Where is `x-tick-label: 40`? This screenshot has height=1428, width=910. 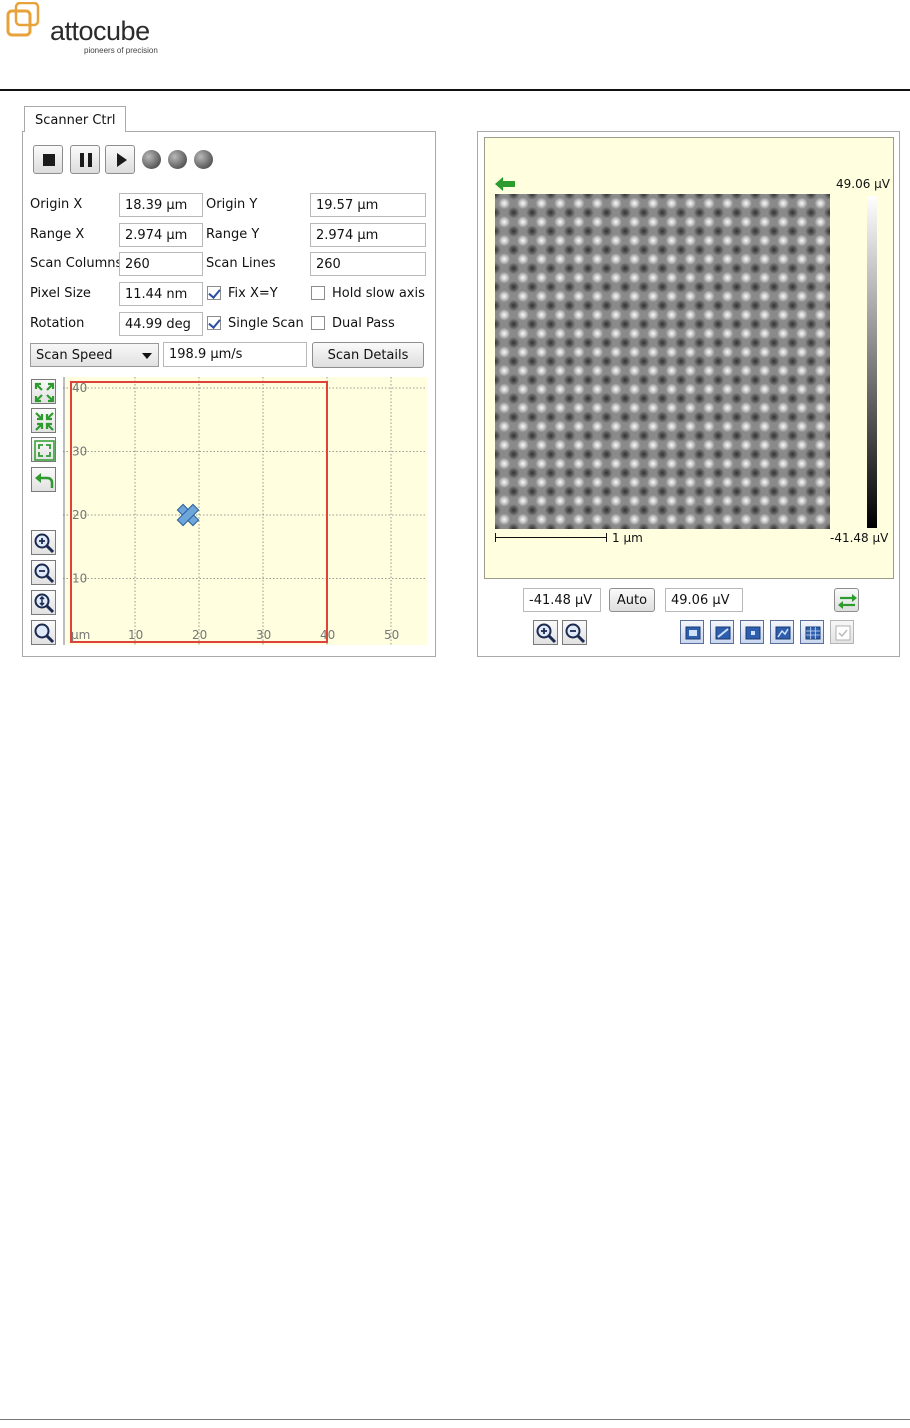
x-tick-label: 40 is located at coordinates (327, 635).